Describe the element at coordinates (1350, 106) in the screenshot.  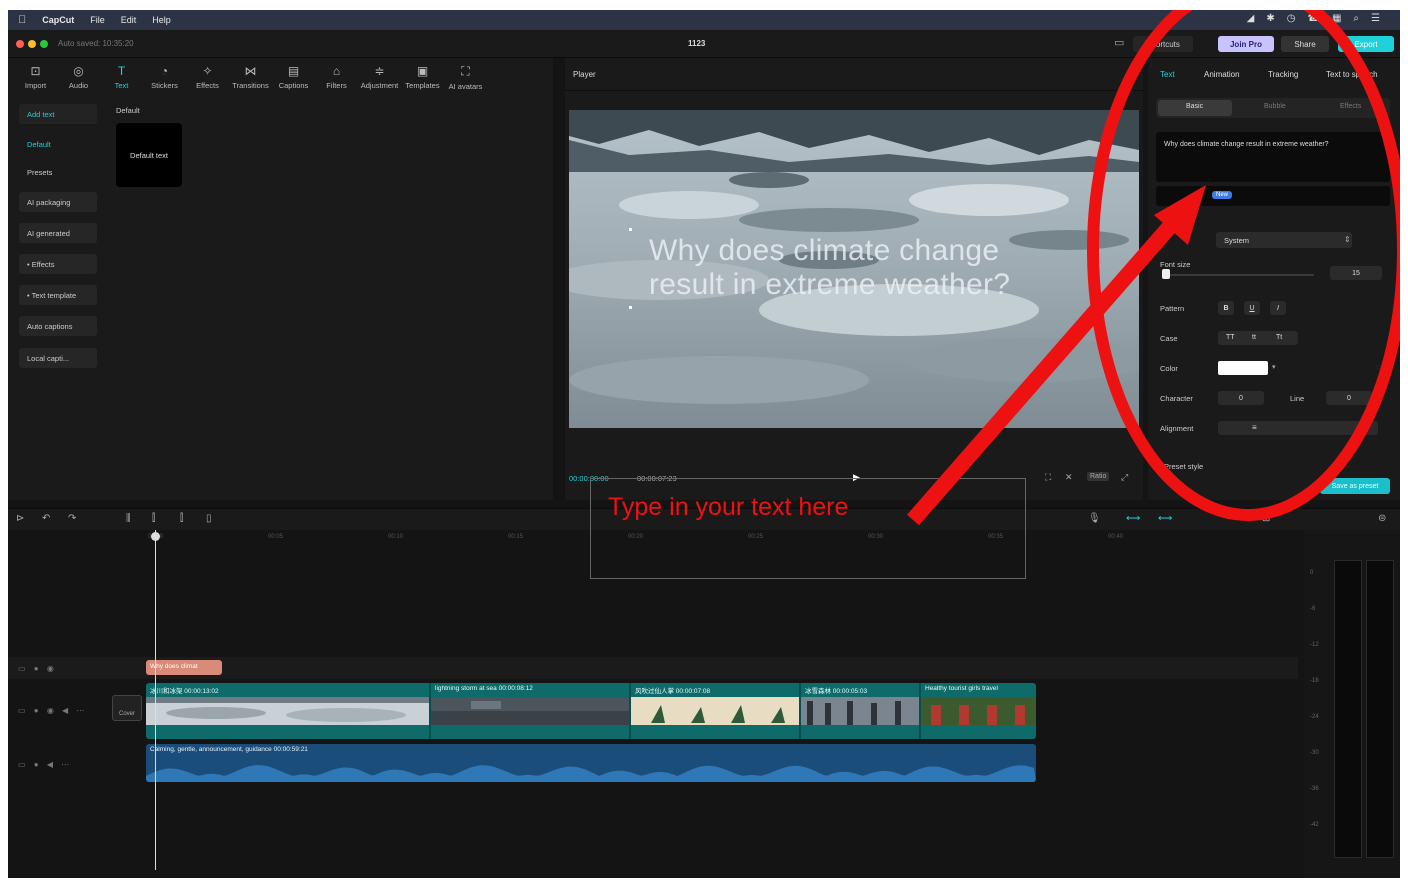
I see `subtab-effects: Effects` at that location.